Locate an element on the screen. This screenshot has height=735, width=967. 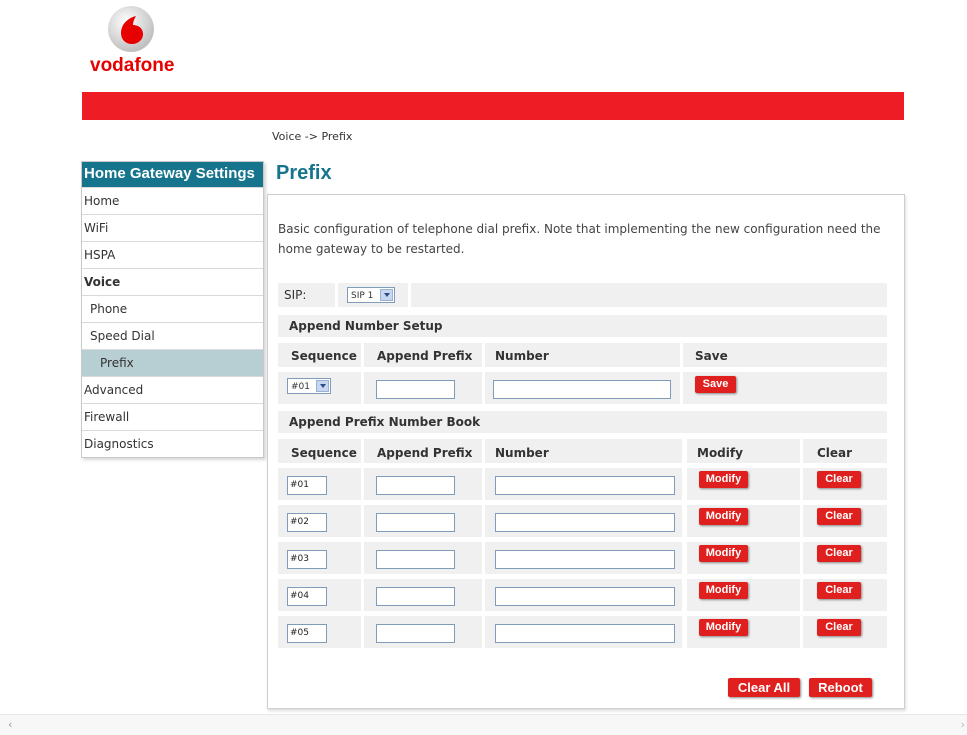
book-row-5-modify-cell: Modify is located at coordinates (743, 632).